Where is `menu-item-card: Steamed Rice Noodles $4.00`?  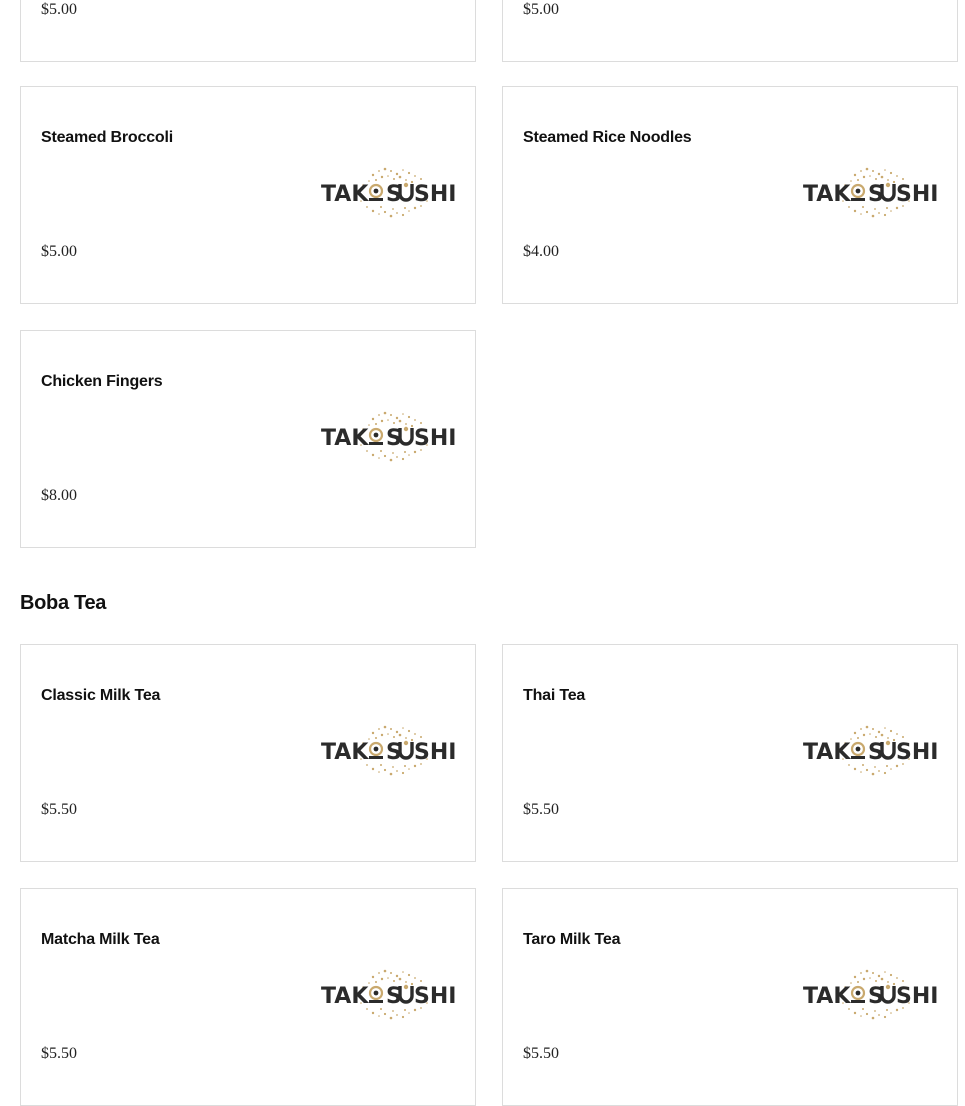 menu-item-card: Steamed Rice Noodles $4.00 is located at coordinates (730, 195).